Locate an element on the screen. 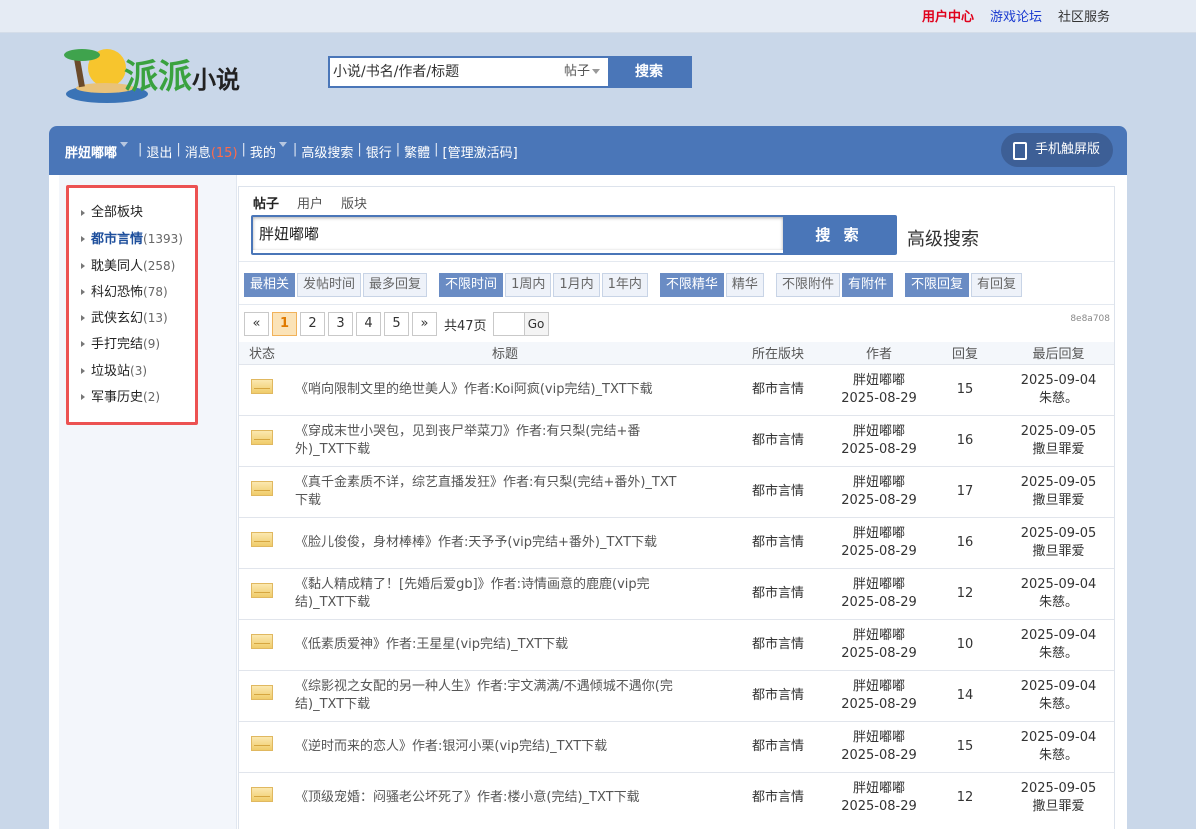 This screenshot has height=829, width=1196. sidebar-item-scifi: 科幻恐怖(78) is located at coordinates (137, 292).